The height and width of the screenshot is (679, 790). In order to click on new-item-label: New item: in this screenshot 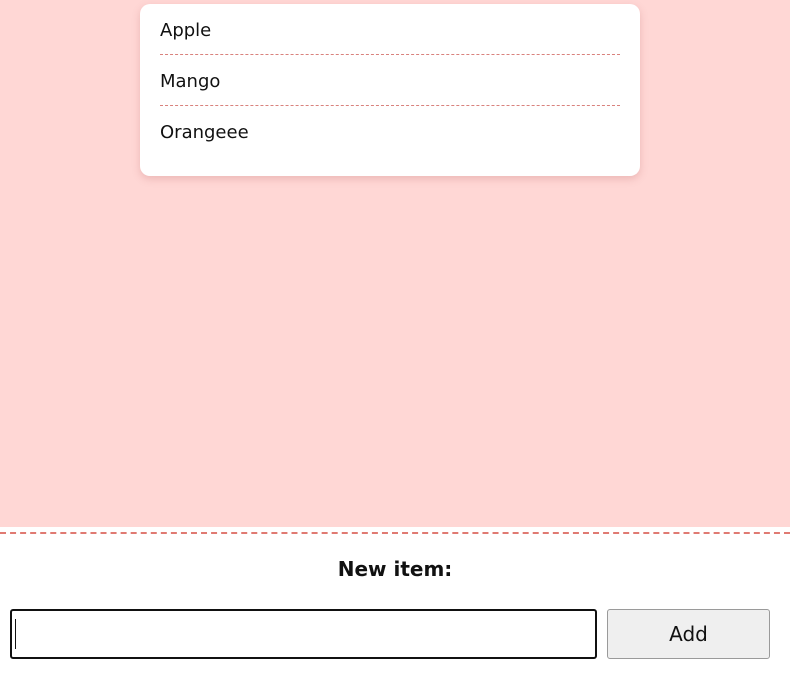, I will do `click(395, 569)`.